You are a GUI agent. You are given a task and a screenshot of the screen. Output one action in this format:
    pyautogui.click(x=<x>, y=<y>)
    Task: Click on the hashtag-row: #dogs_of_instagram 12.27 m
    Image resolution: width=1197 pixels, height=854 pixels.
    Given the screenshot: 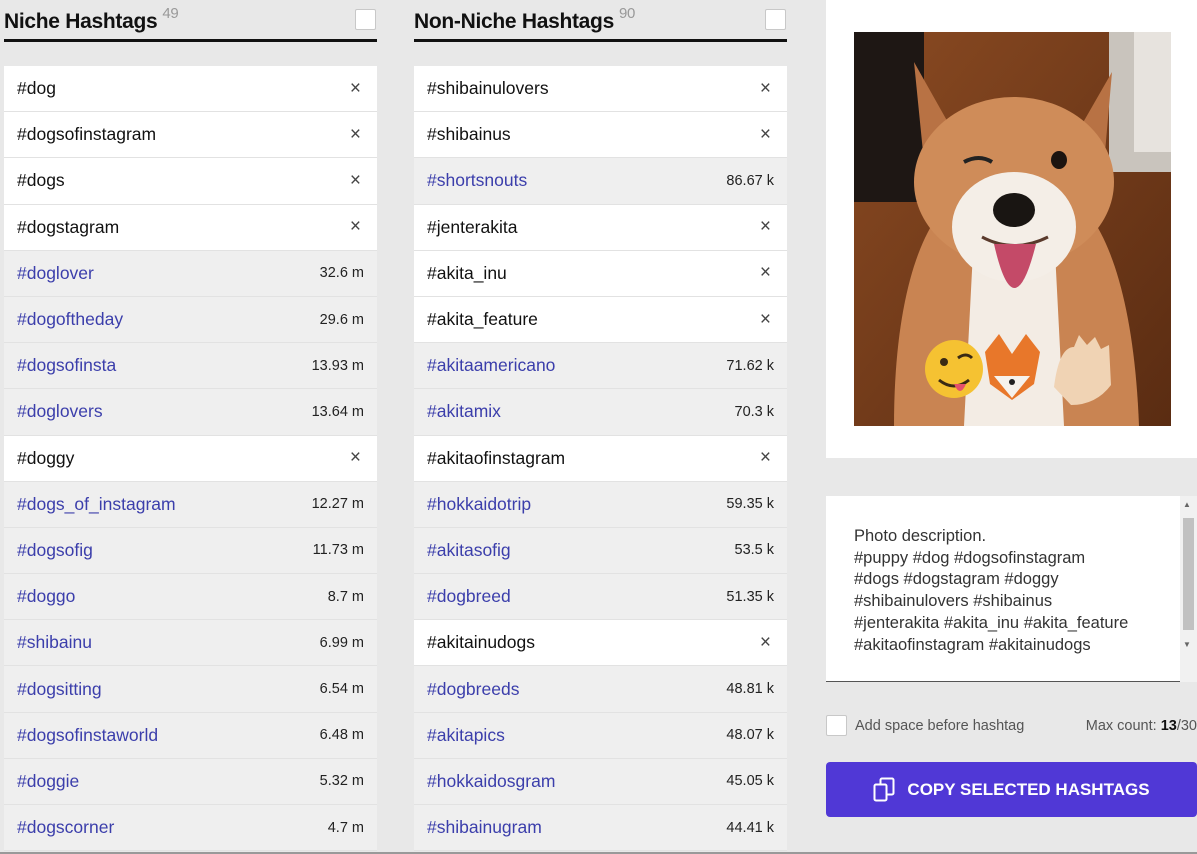 What is the action you would take?
    pyautogui.click(x=190, y=504)
    